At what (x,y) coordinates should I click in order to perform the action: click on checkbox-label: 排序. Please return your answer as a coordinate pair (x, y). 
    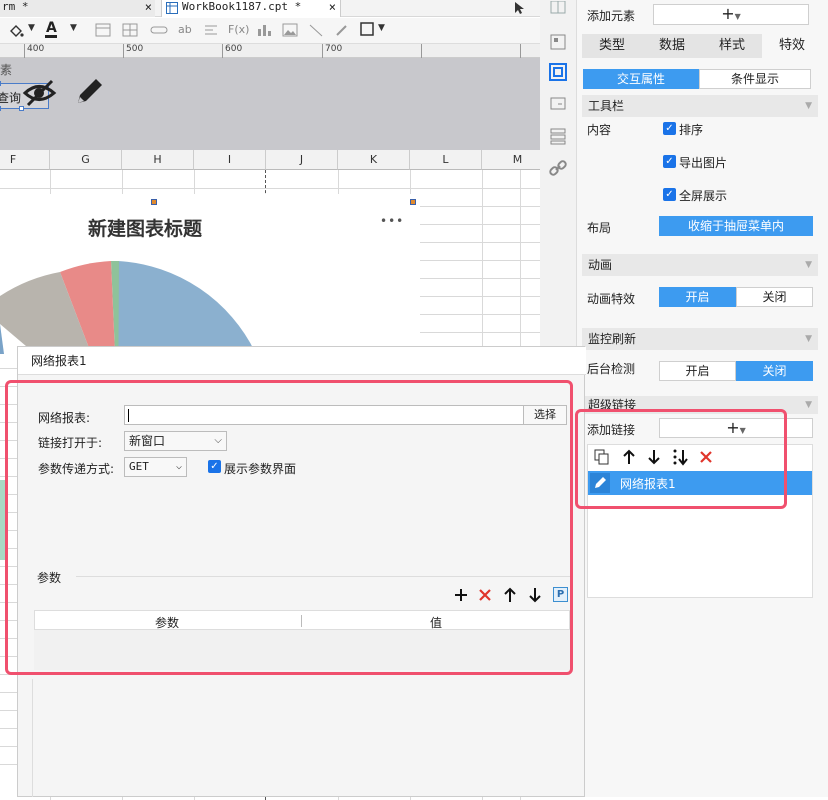
    Looking at the image, I should click on (691, 130).